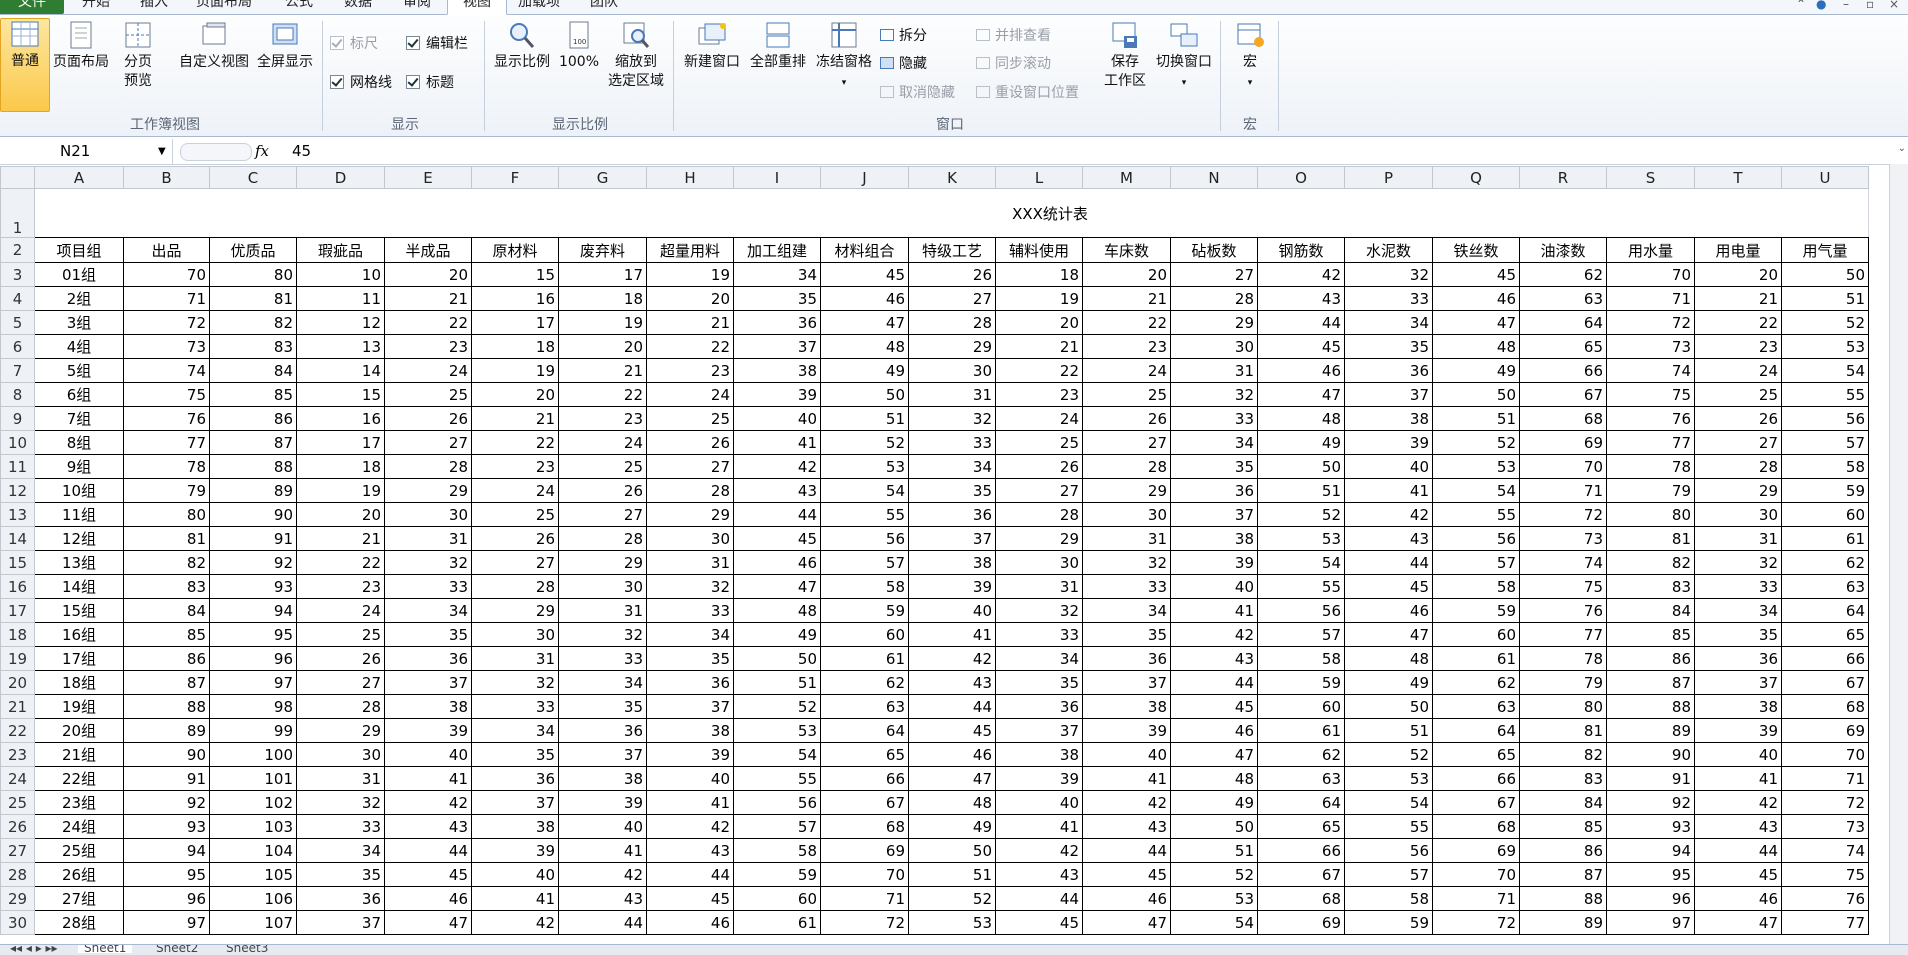 This screenshot has width=1908, height=955. Describe the element at coordinates (864, 274) in the screenshot. I see `data-cell: 45` at that location.